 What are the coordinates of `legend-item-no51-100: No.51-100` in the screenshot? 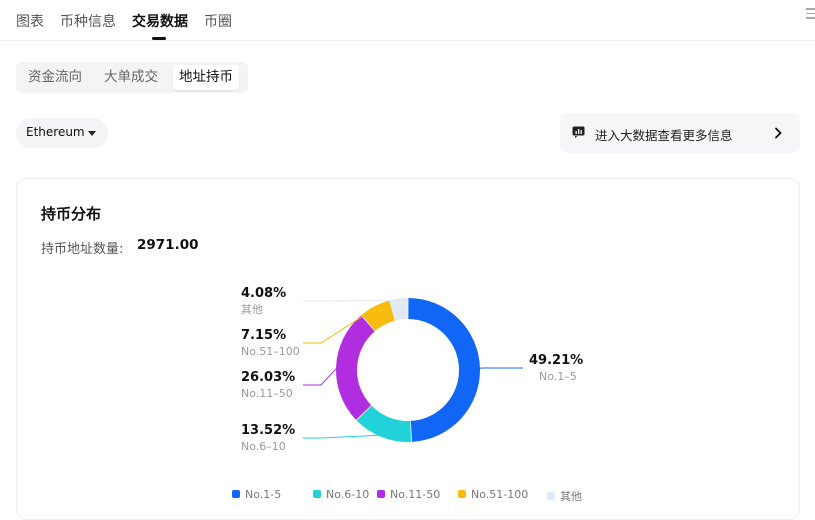 It's located at (493, 494).